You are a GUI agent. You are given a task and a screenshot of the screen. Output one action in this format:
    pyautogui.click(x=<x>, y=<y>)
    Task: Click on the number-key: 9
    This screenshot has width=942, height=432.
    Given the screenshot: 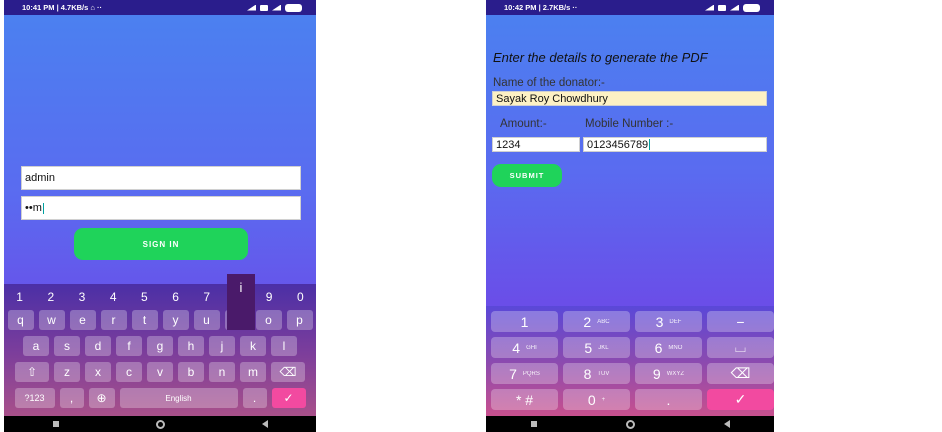 What is the action you would take?
    pyautogui.click(x=269, y=297)
    